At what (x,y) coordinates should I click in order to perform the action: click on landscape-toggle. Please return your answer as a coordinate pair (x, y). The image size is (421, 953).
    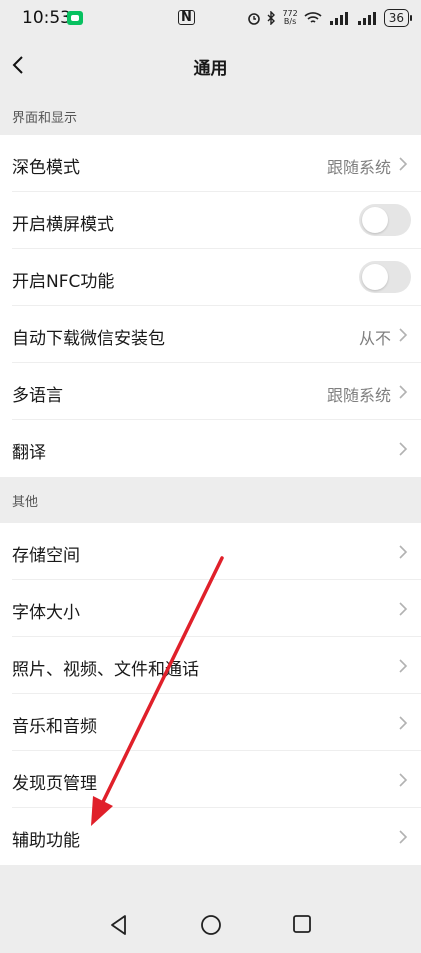
    Looking at the image, I should click on (385, 220).